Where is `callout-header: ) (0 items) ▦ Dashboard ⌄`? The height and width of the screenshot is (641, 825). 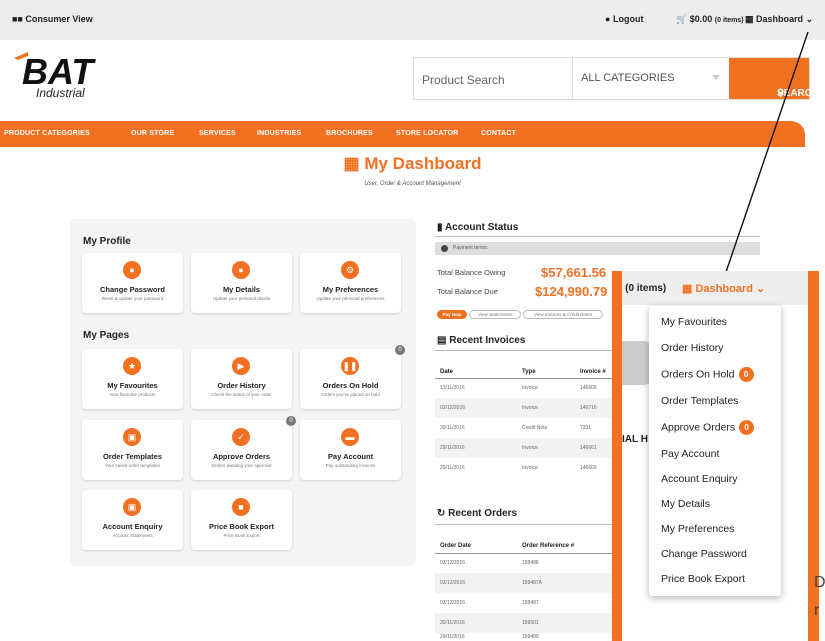 callout-header: ) (0 items) ▦ Dashboard ⌄ is located at coordinates (715, 288).